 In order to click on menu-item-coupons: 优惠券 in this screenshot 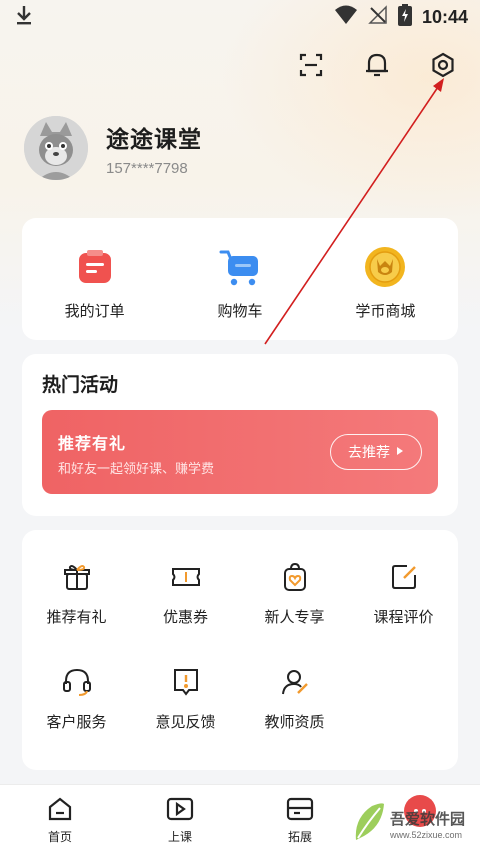, I will do `click(185, 593)`.